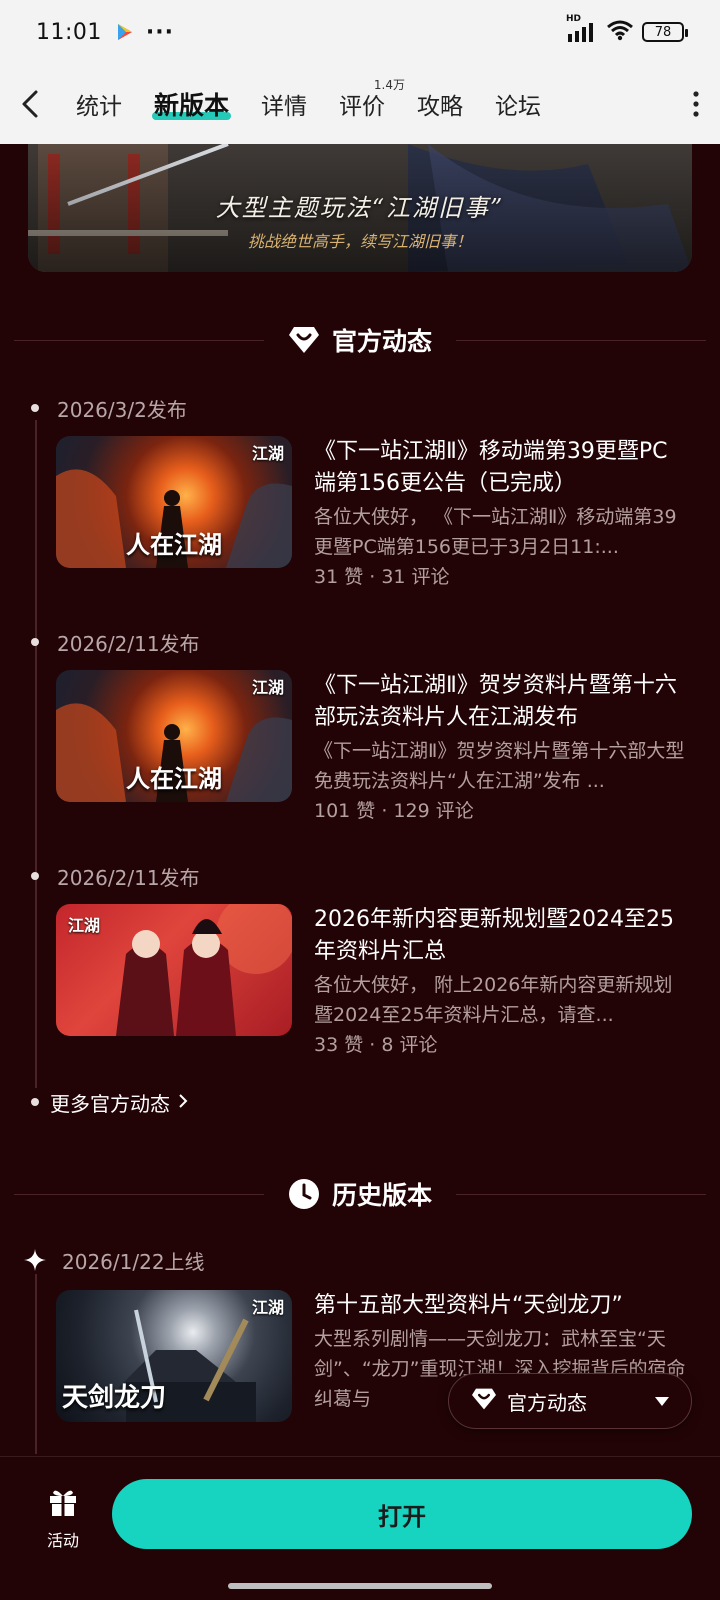  Describe the element at coordinates (582, 28) in the screenshot. I see `signal-icon: HD` at that location.